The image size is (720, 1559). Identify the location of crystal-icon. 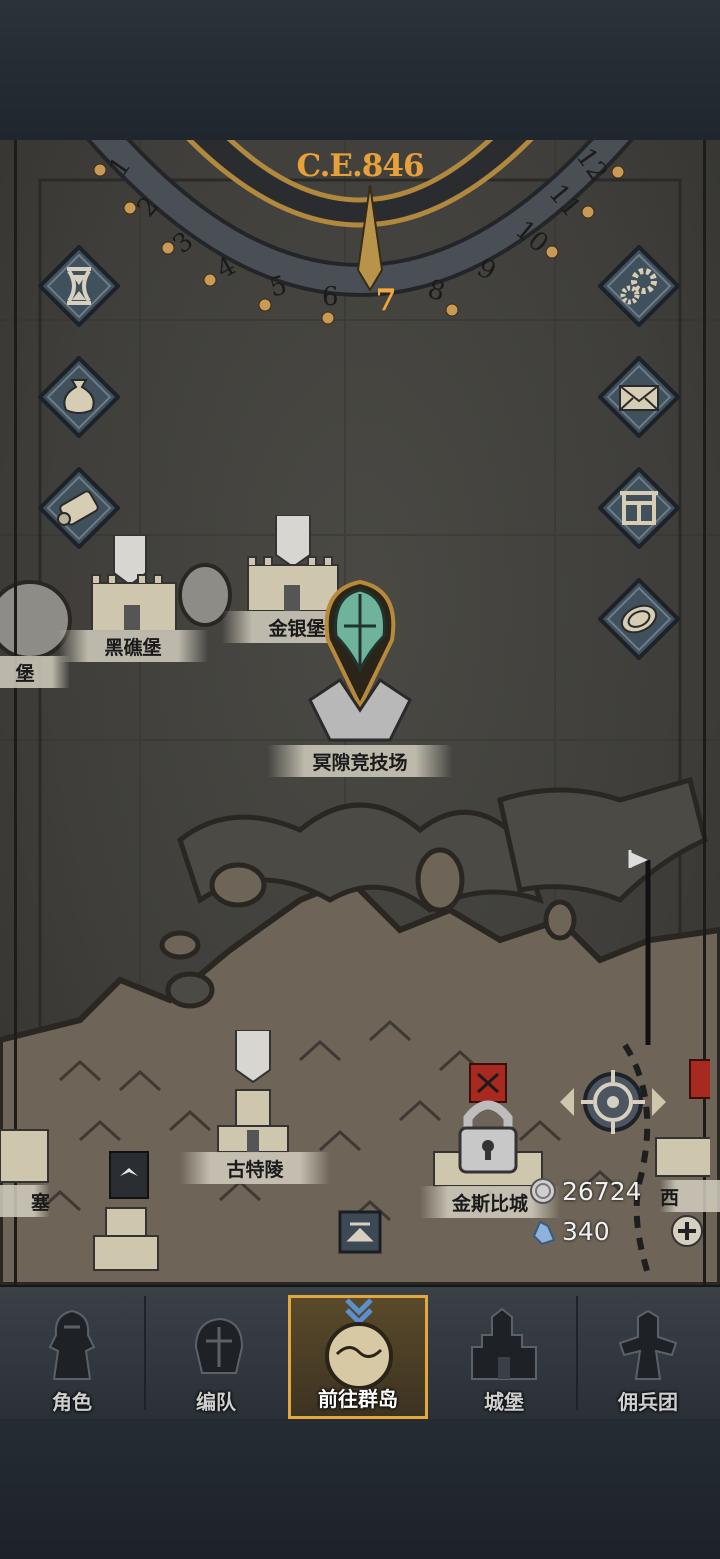
(544, 1233).